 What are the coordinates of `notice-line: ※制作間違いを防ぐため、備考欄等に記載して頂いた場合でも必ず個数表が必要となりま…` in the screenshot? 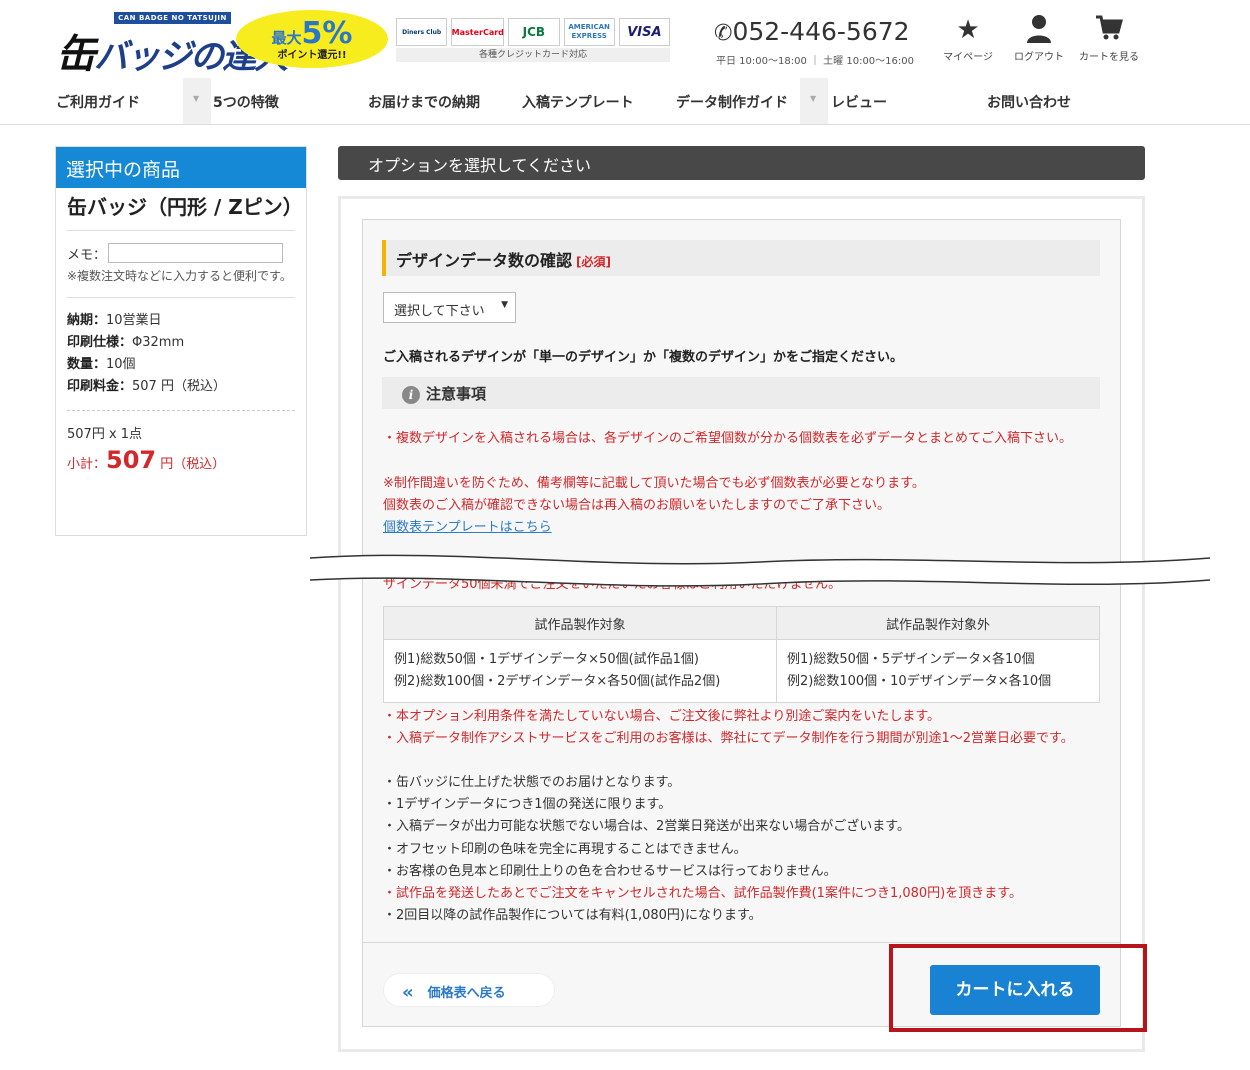 It's located at (654, 483).